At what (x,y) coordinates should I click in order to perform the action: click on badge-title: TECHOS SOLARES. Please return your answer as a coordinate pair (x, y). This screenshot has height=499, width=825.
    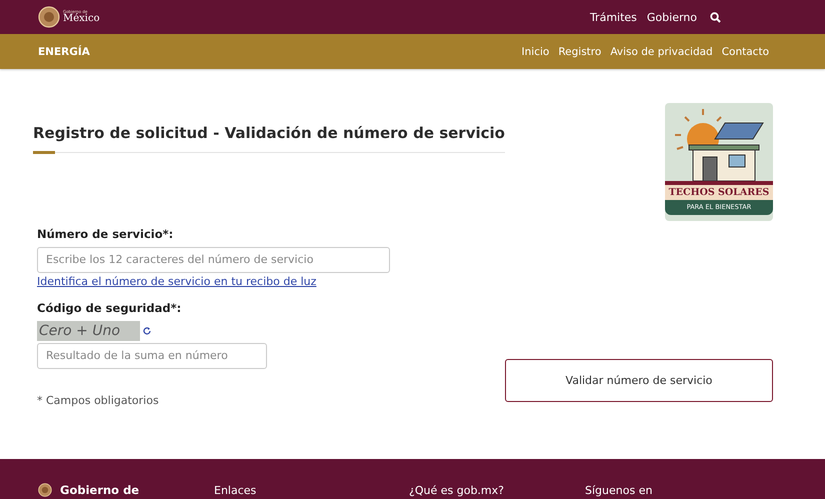
    Looking at the image, I should click on (718, 190).